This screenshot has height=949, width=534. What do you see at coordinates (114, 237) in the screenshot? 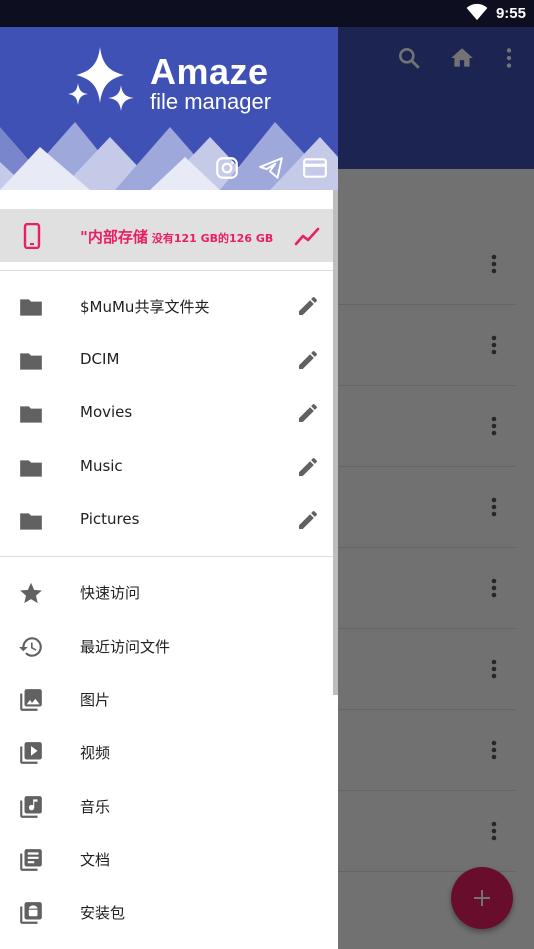
I see `storage-name: "内部存储` at bounding box center [114, 237].